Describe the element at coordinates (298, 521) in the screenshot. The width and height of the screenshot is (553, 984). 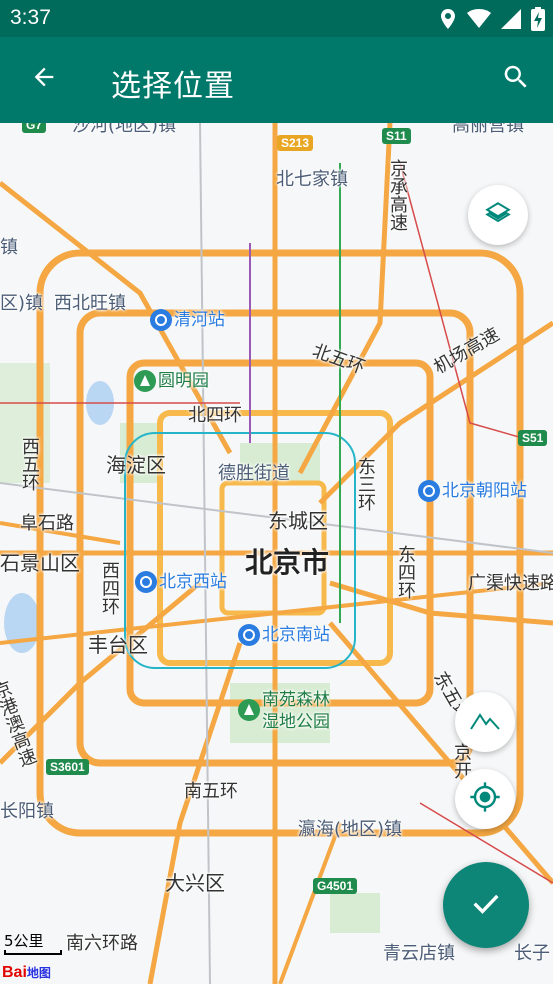
I see `district-label: 东城区` at that location.